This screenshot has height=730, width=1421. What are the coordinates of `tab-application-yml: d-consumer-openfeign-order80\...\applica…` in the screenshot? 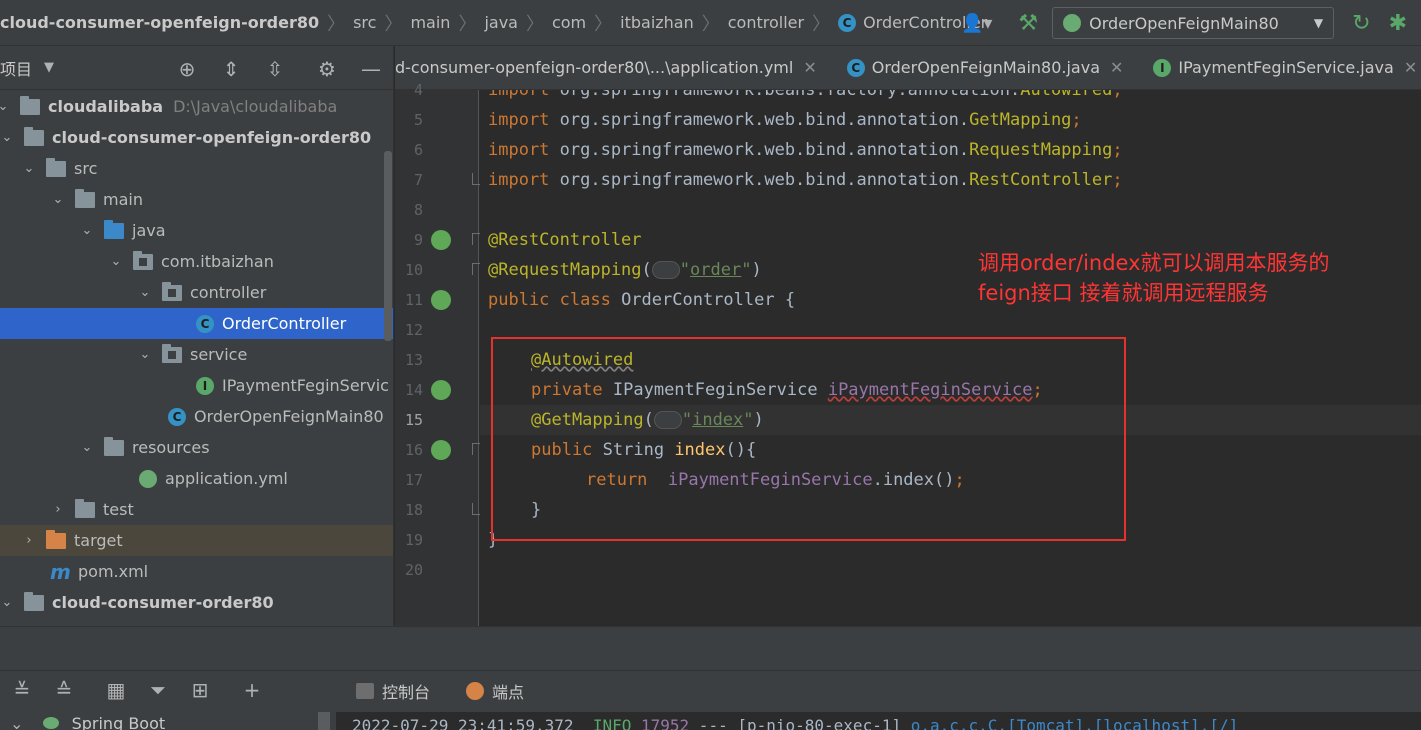 It's located at (611, 67).